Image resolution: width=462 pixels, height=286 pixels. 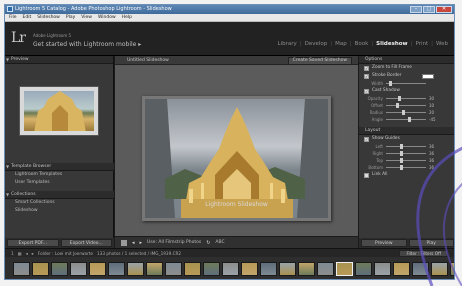 I want to click on menu-help: Help, so click(x=127, y=17).